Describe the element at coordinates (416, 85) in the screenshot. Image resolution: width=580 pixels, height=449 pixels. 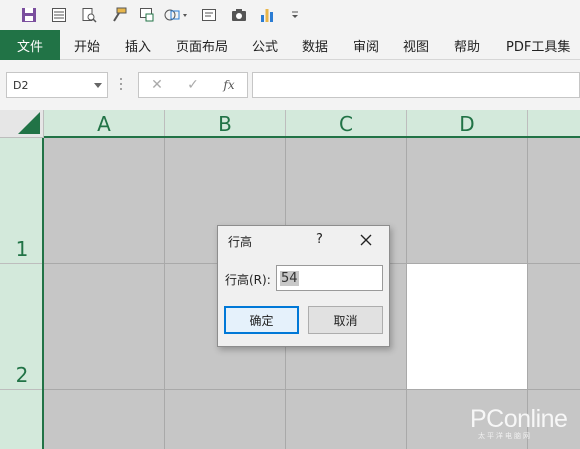
I see `formula-input` at that location.